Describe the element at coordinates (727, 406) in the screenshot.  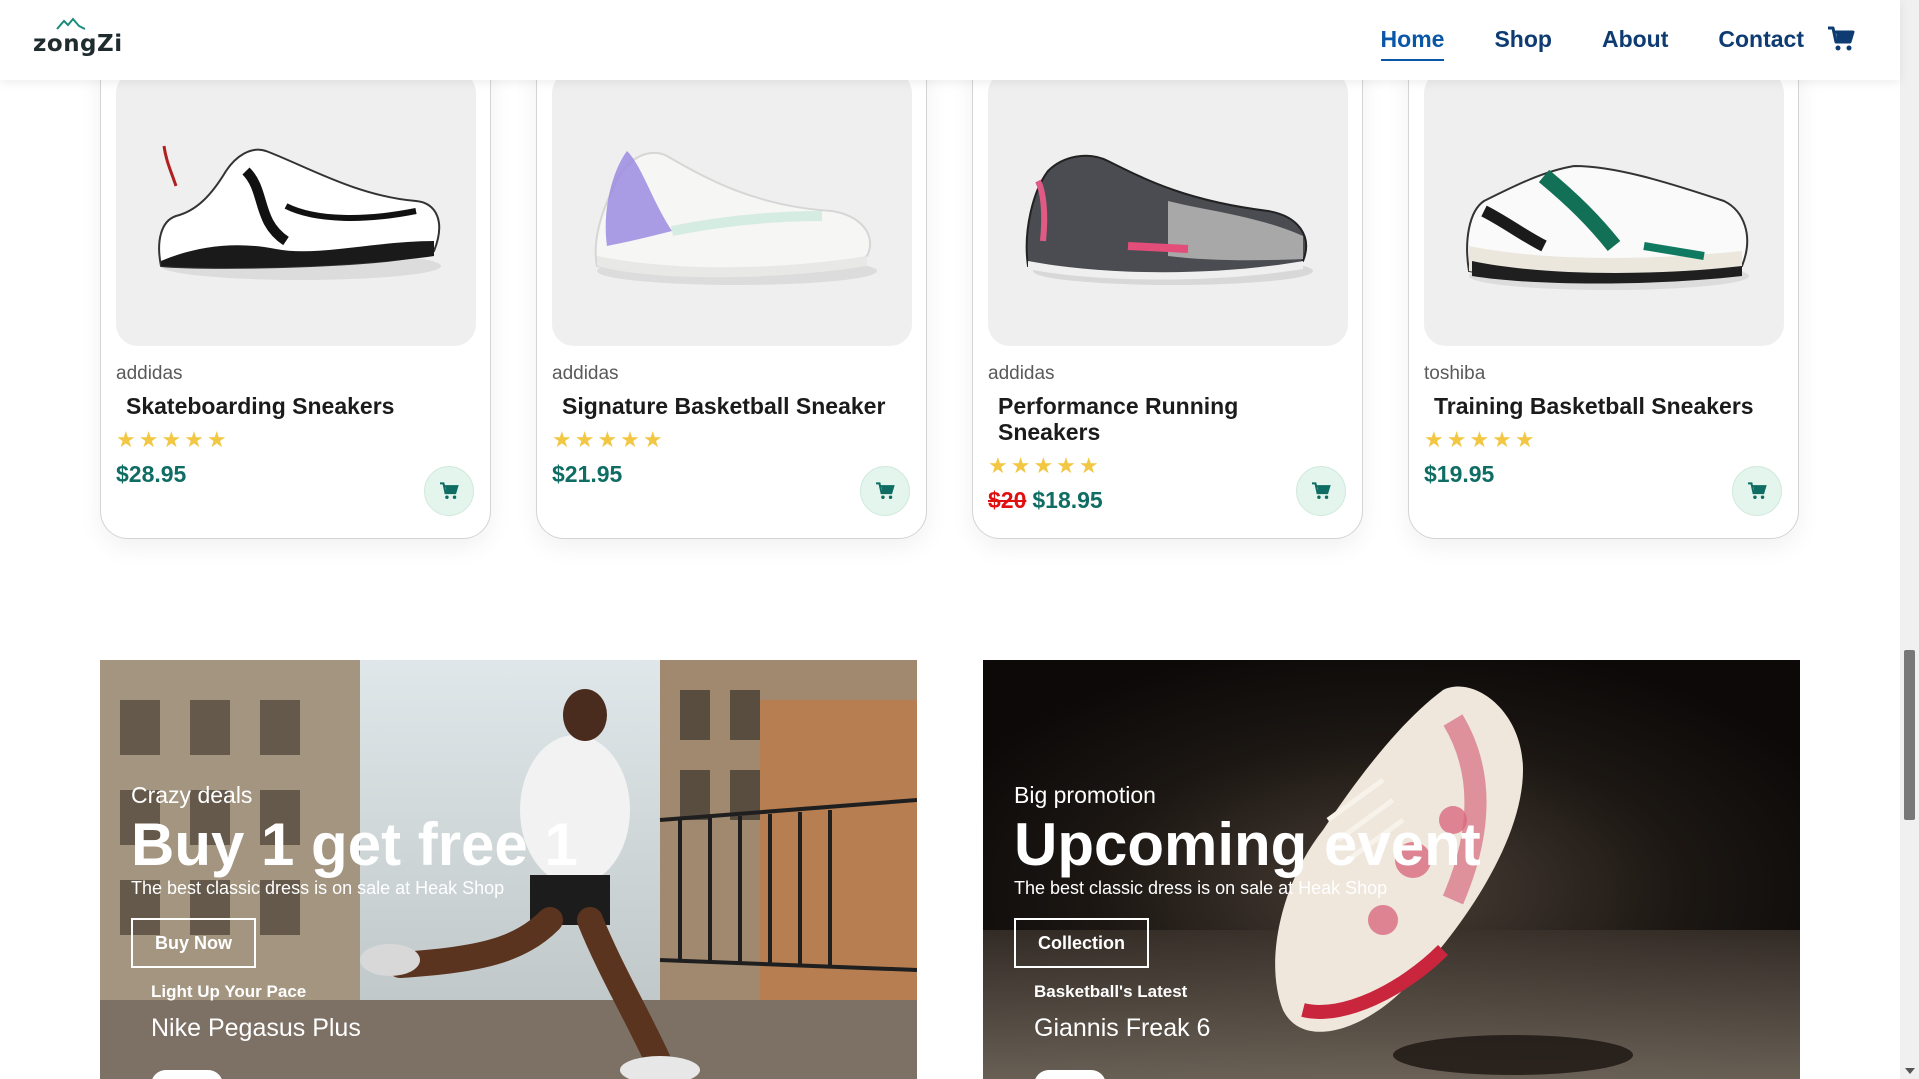
I see `product-title: Signature Basketball Sneaker` at that location.